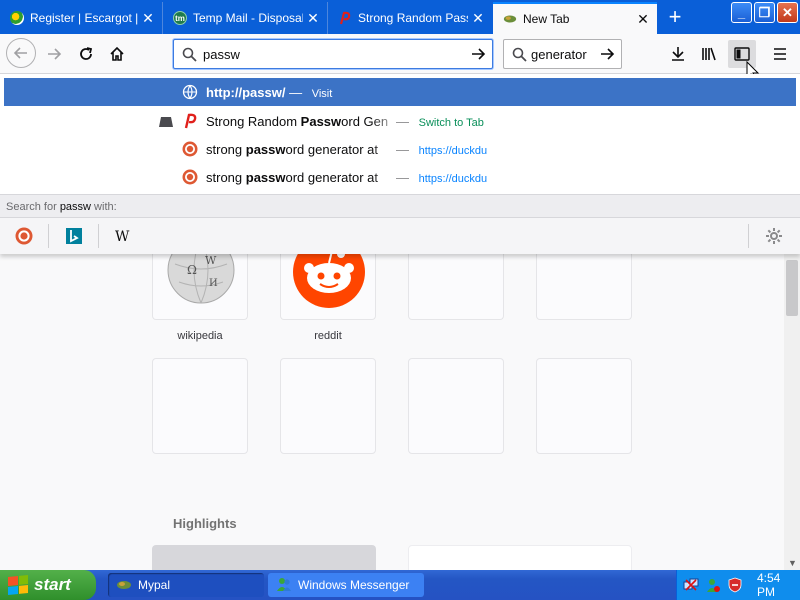  I want to click on menu-button, so click(780, 54).